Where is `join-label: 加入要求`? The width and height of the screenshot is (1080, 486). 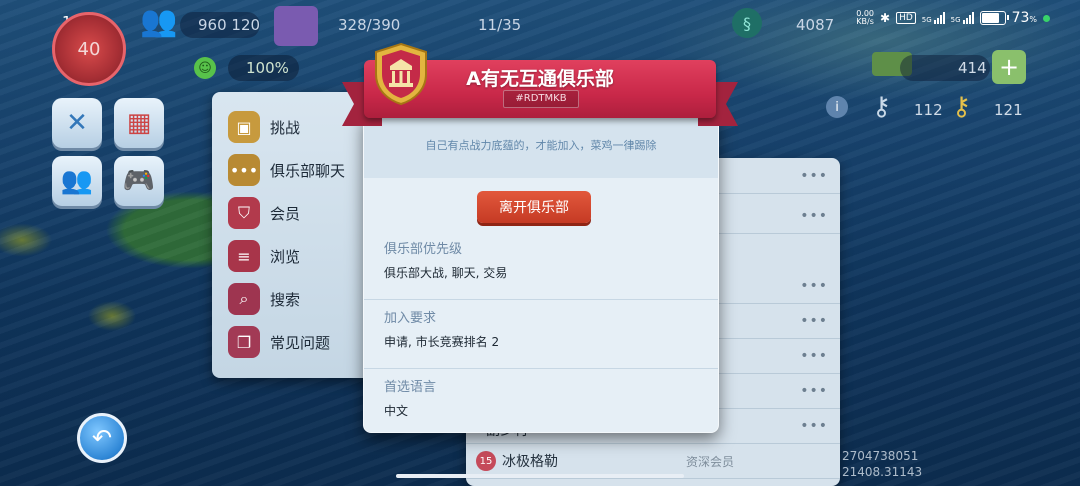
join-label: 加入要求 is located at coordinates (410, 318).